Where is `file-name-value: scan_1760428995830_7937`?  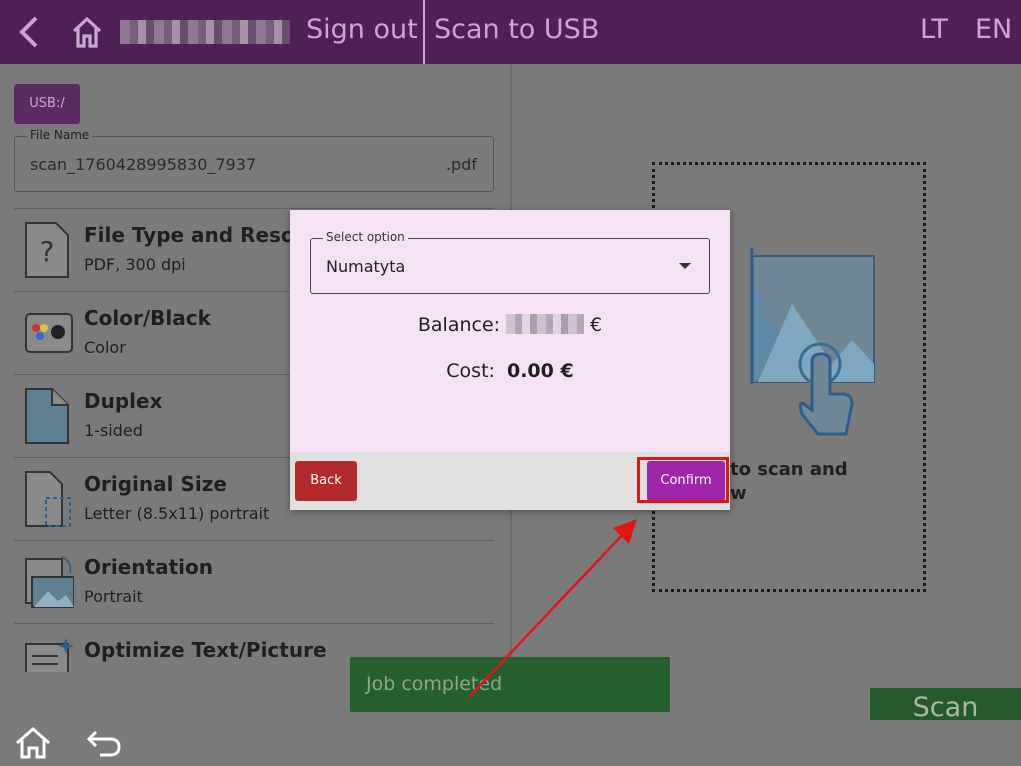
file-name-value: scan_1760428995830_7937 is located at coordinates (143, 164).